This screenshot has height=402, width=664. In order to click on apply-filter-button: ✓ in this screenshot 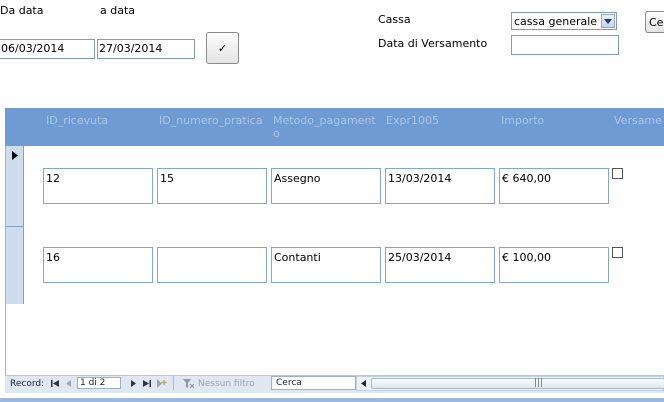, I will do `click(222, 48)`.